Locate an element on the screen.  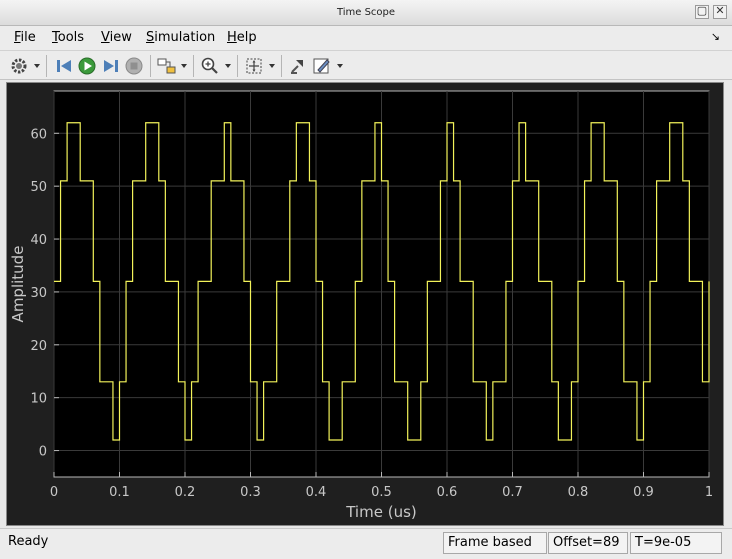
run-button is located at coordinates (87, 66).